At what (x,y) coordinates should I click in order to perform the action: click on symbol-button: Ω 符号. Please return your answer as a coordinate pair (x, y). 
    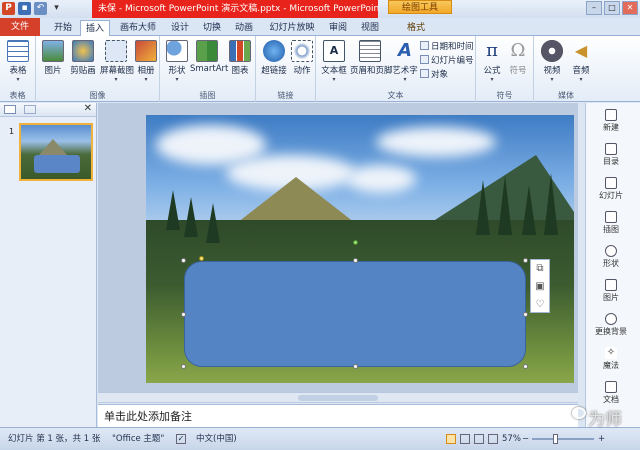
    Looking at the image, I should click on (518, 58).